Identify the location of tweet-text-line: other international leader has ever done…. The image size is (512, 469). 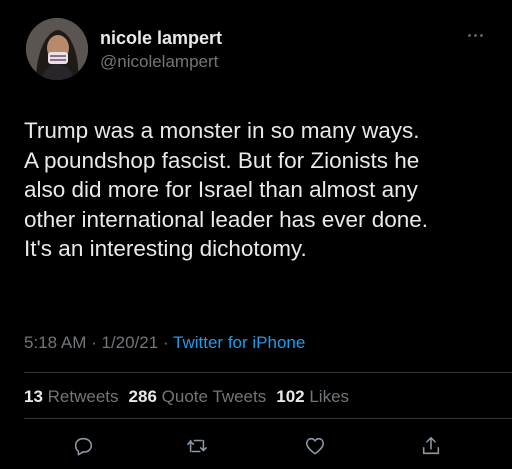
(226, 219).